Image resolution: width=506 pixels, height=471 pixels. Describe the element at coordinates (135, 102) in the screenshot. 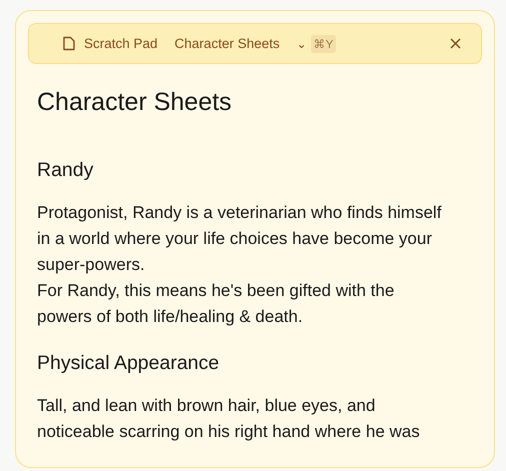

I see `document-title: Character Sheets` at that location.